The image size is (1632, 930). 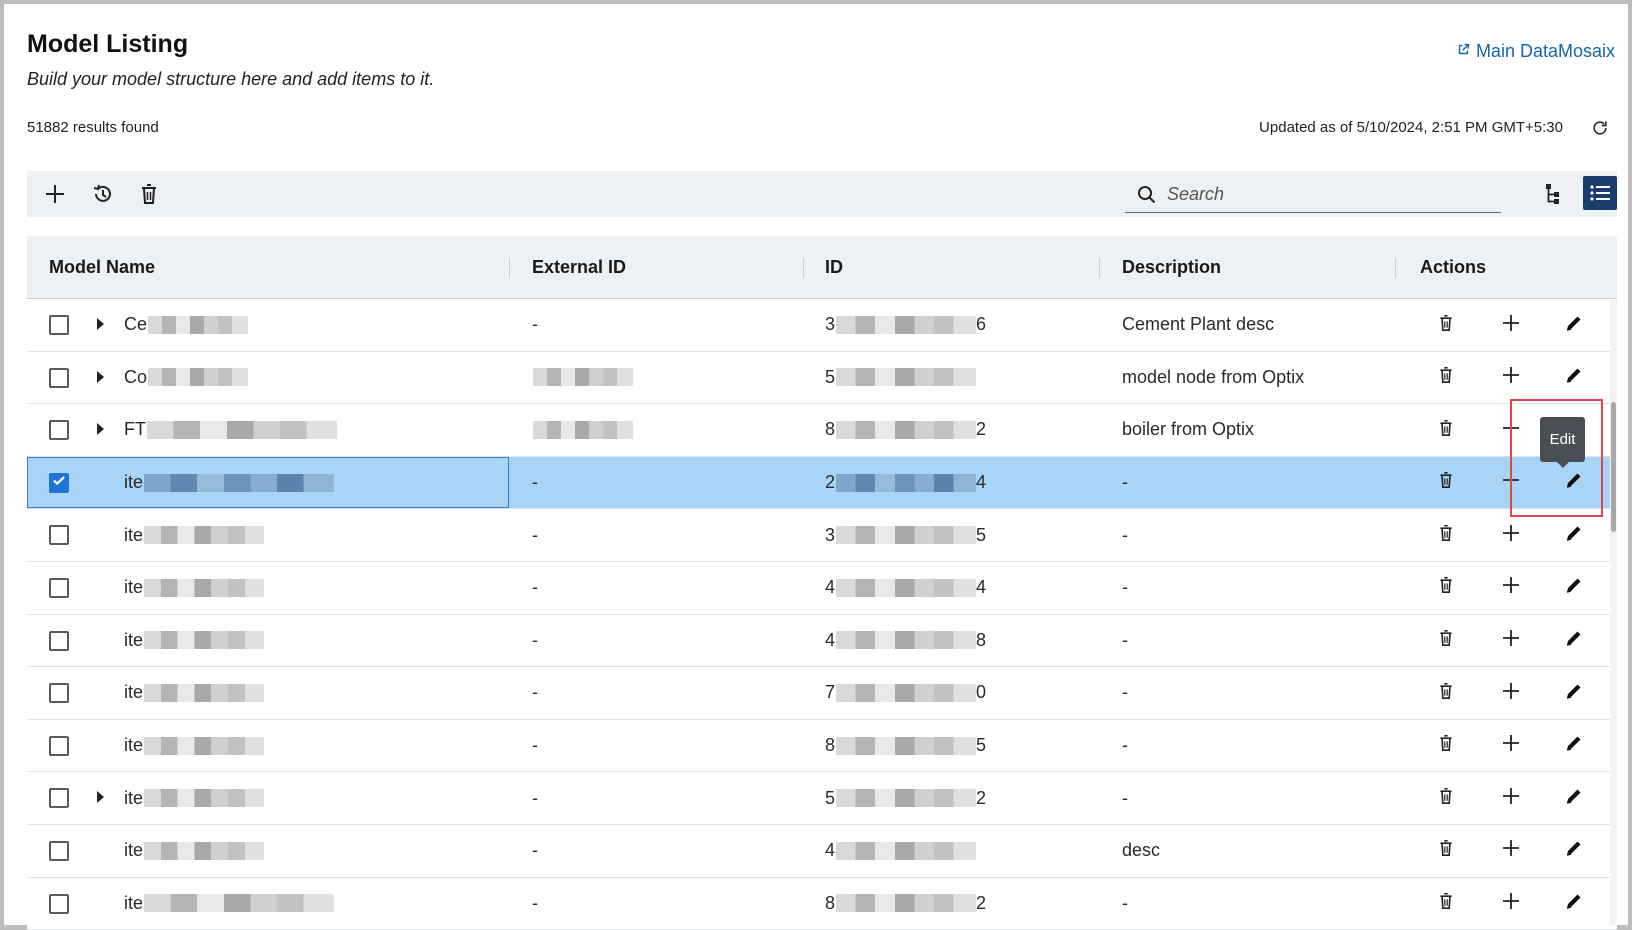 I want to click on table-row: ite -4 8-, so click(x=822, y=641).